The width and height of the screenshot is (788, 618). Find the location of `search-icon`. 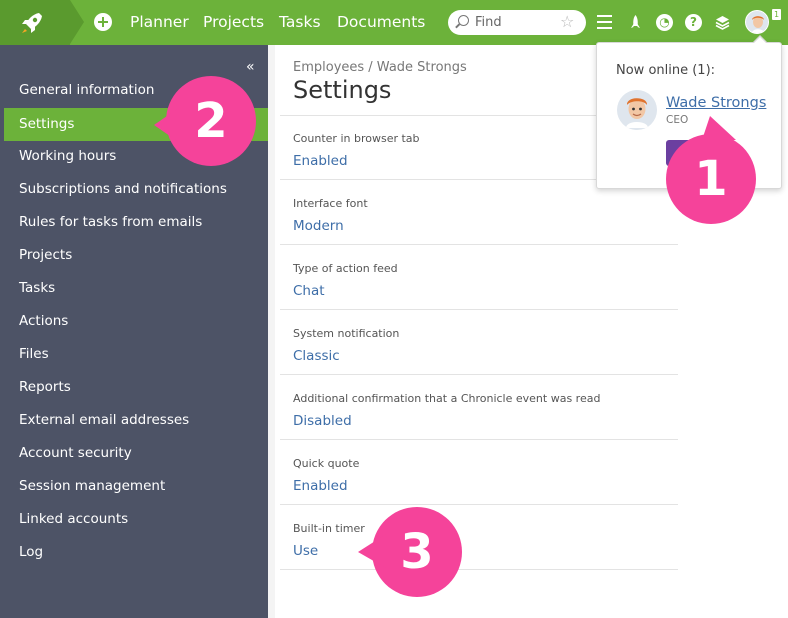

search-icon is located at coordinates (463, 20).